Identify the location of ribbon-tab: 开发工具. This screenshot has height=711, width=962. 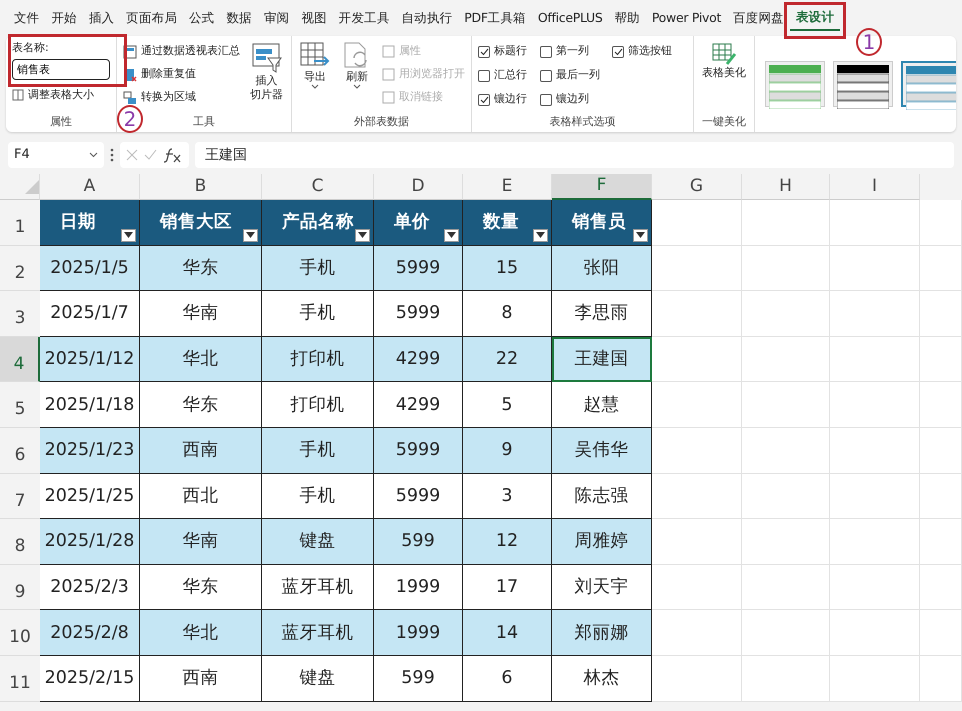
(364, 18).